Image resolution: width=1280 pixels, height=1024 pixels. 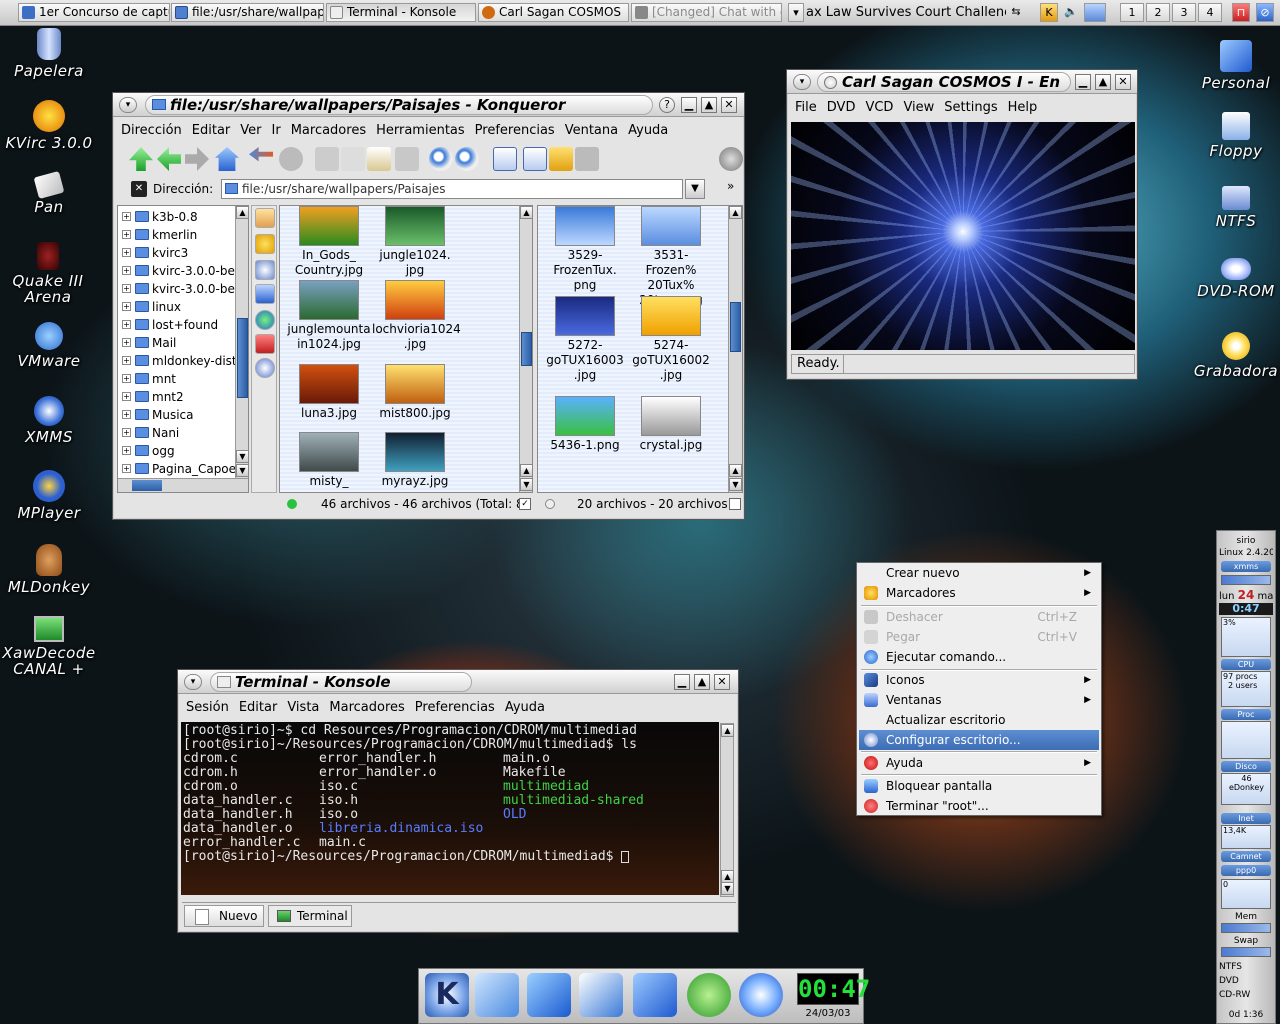 I want to click on video-area, so click(x=963, y=236).